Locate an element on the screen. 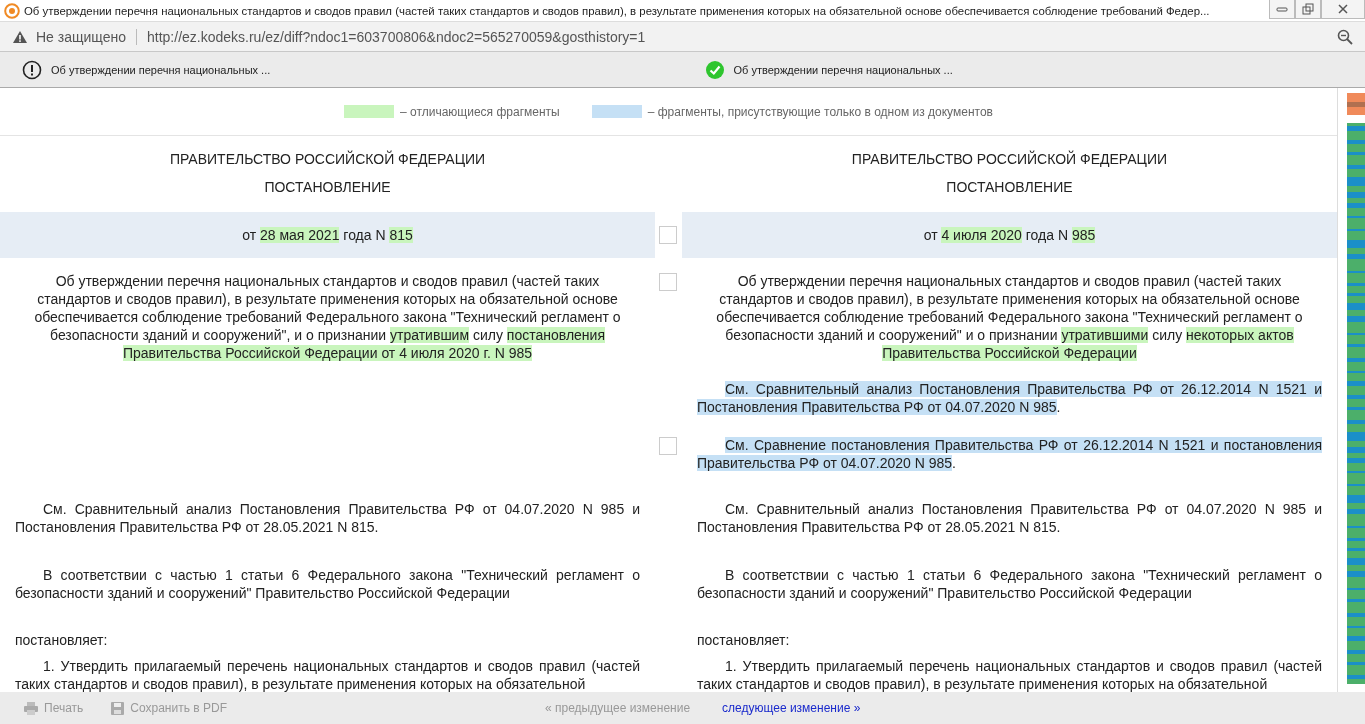 This screenshot has height=724, width=1365. warning-icon is located at coordinates (20, 36).